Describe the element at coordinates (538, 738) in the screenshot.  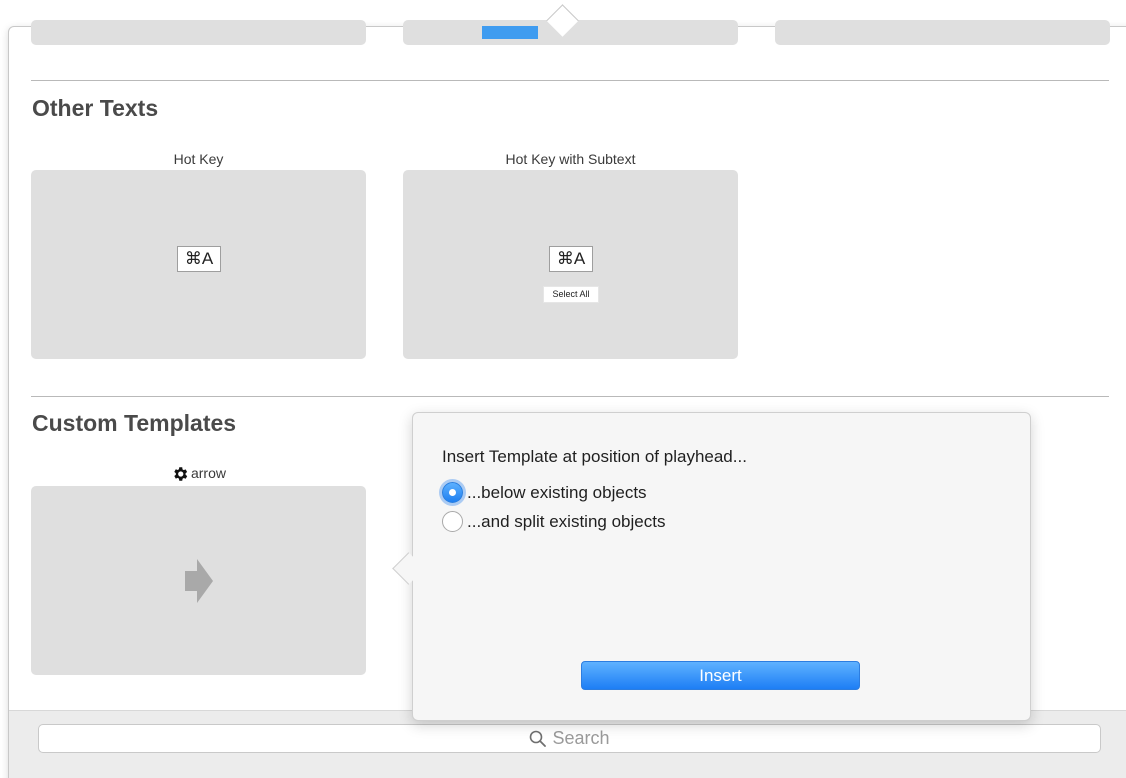
I see `magnifier-icon` at that location.